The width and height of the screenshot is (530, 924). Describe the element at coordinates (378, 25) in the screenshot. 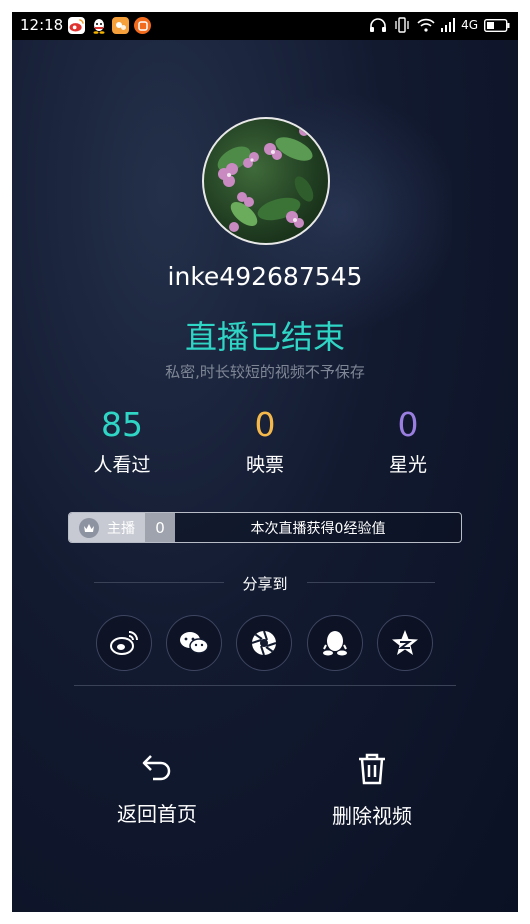

I see `headphone-icon` at that location.